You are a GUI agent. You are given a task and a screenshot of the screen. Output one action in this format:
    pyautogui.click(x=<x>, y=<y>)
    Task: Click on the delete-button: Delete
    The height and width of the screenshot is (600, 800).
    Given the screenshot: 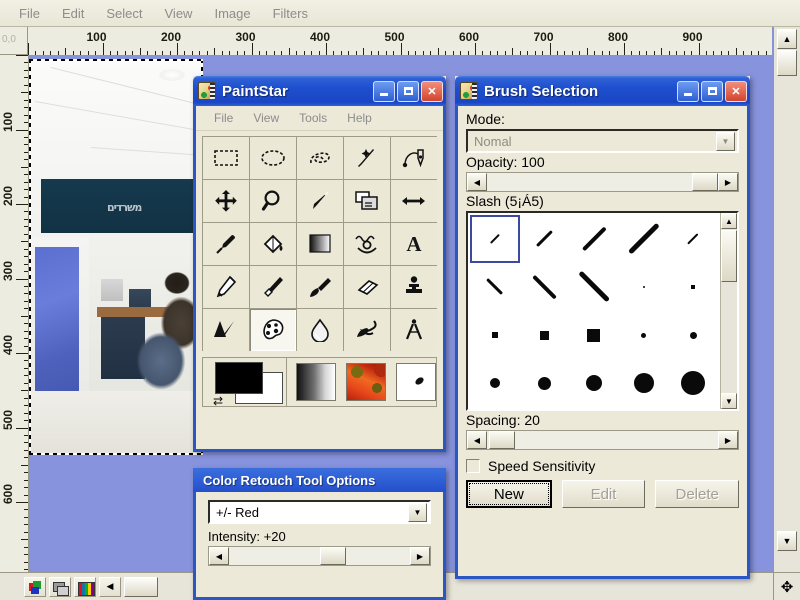 What is the action you would take?
    pyautogui.click(x=697, y=494)
    